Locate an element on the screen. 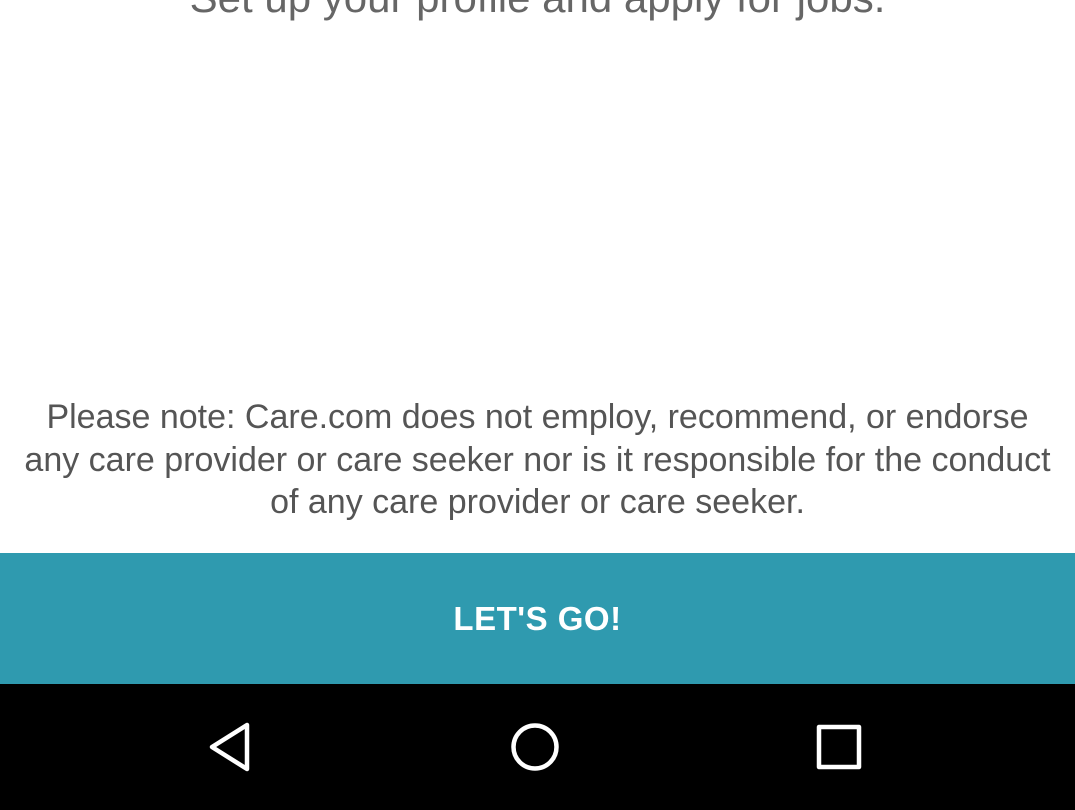 This screenshot has height=810, width=1075. home-button is located at coordinates (535, 747).